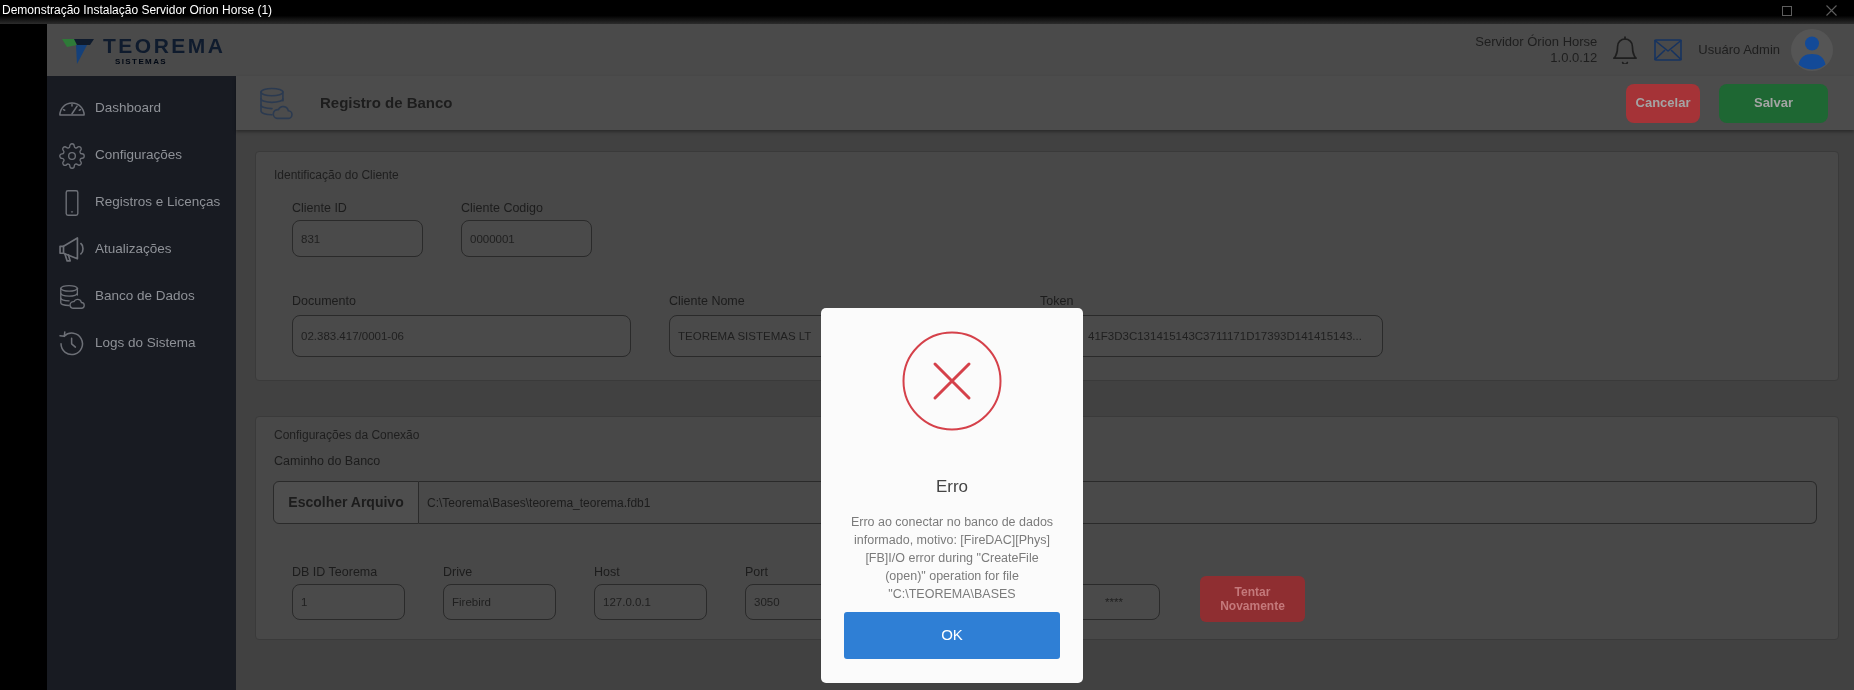  Describe the element at coordinates (952, 381) in the screenshot. I see `error-icon` at that location.